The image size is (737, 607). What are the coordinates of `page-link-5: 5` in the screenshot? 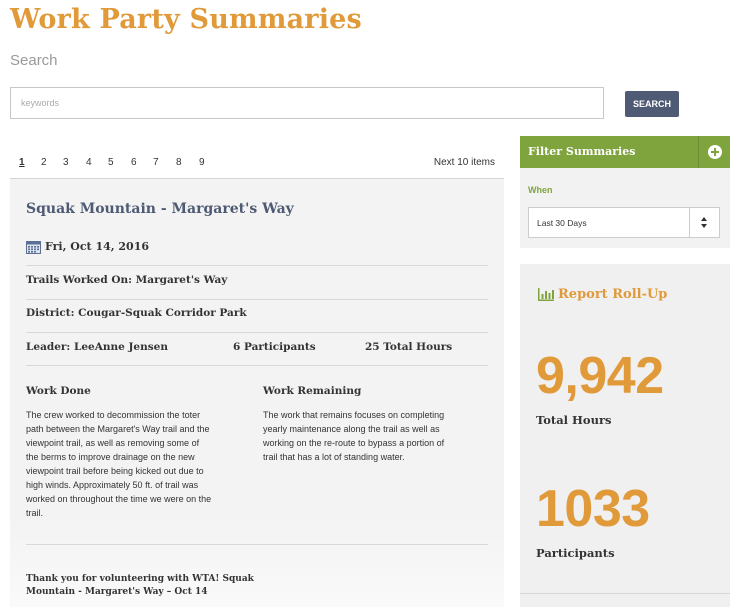 It's located at (111, 162).